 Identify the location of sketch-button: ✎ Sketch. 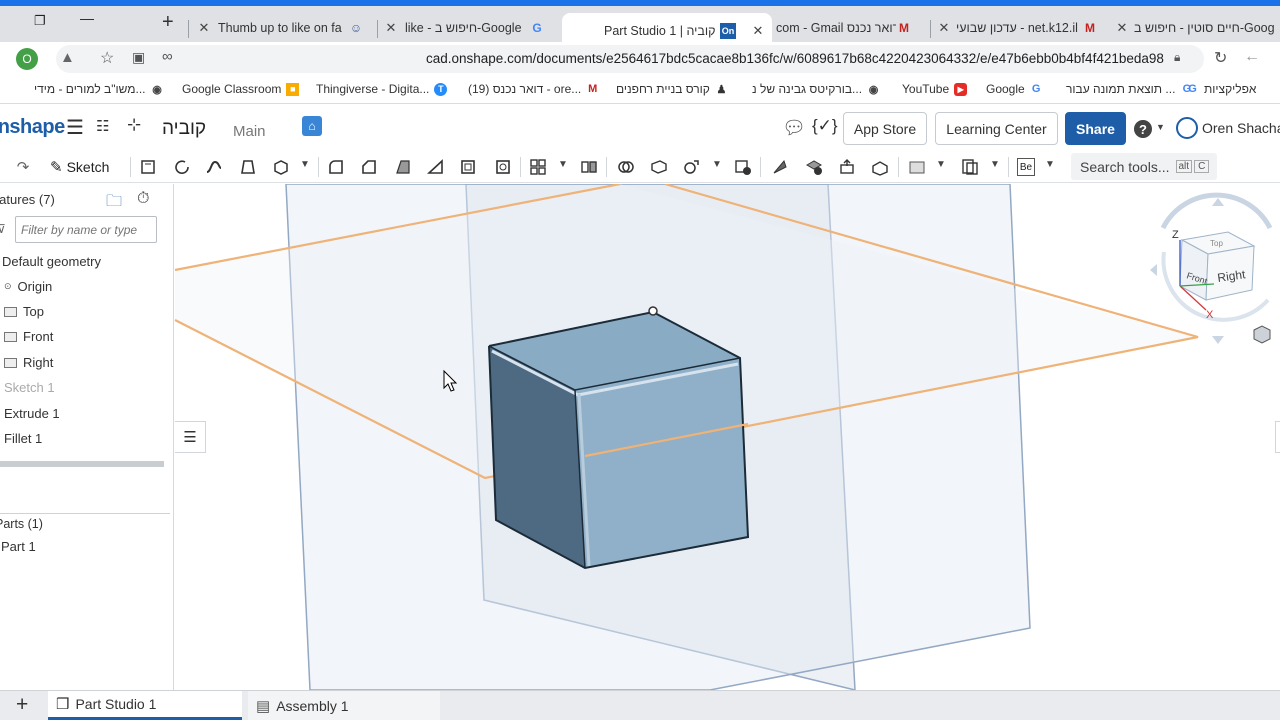
(79, 167).